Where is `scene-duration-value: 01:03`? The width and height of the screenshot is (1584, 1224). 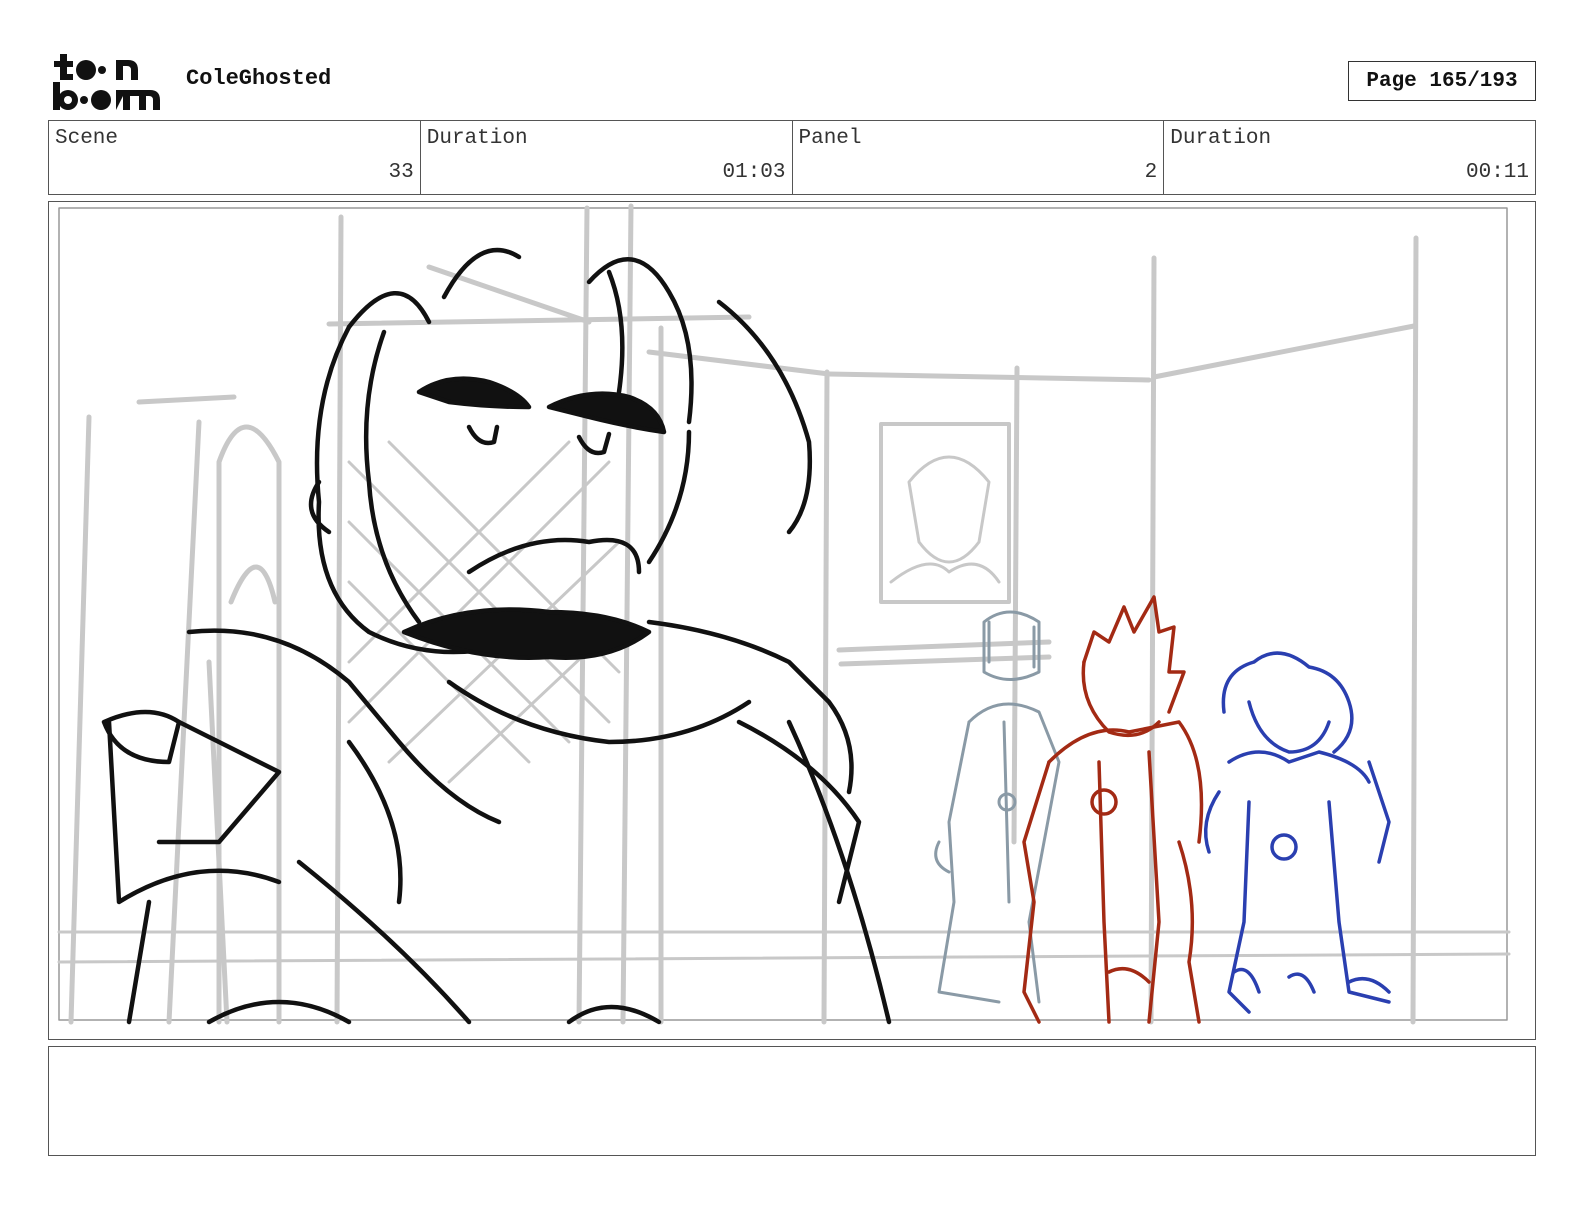
scene-duration-value: 01:03 is located at coordinates (754, 172).